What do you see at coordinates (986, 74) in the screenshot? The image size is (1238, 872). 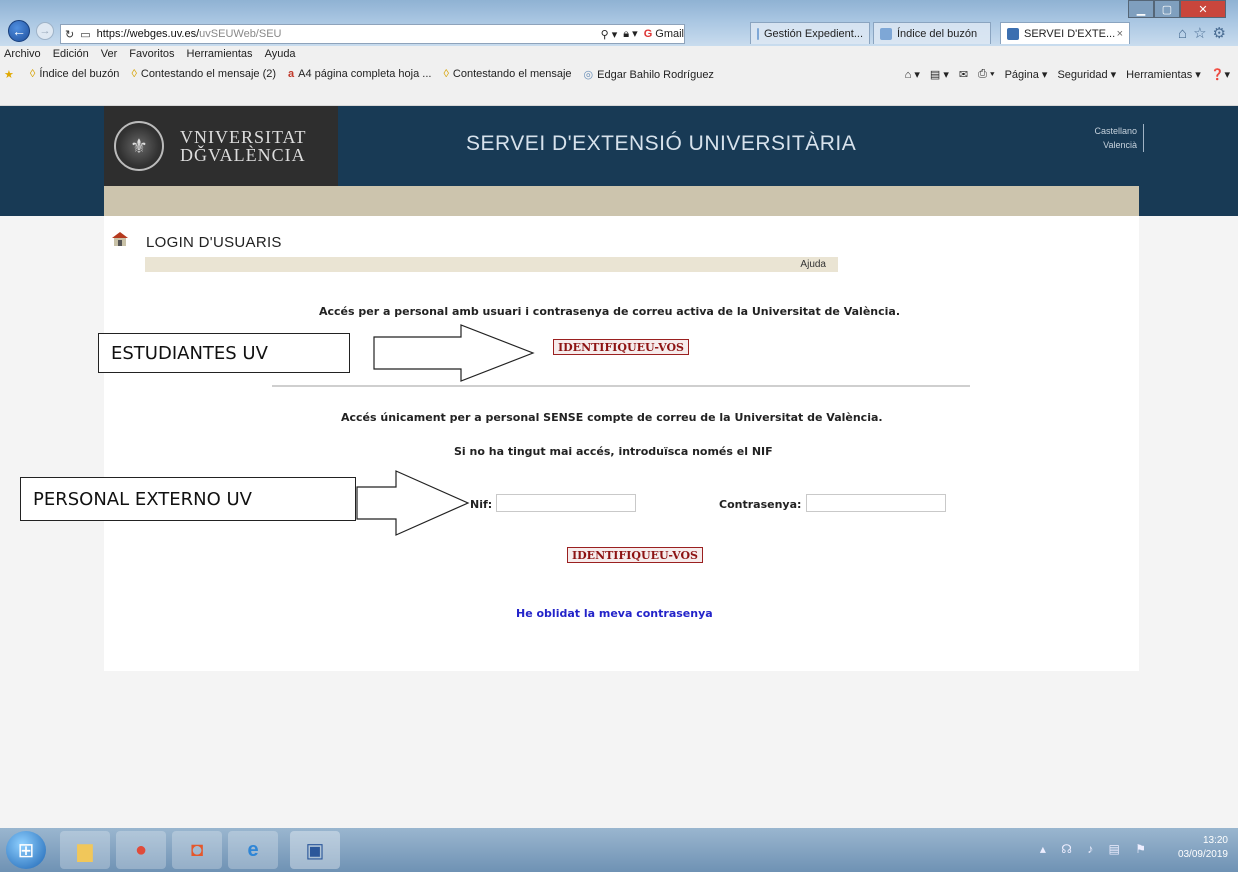 I see `cmd-print-icon: ⎙ ▾` at bounding box center [986, 74].